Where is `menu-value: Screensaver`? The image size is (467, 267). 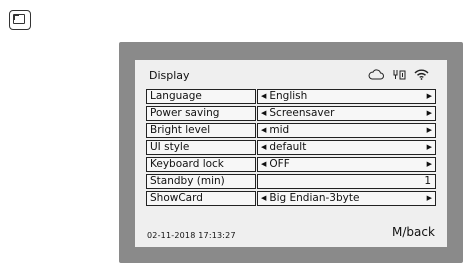 menu-value: Screensaver is located at coordinates (302, 113).